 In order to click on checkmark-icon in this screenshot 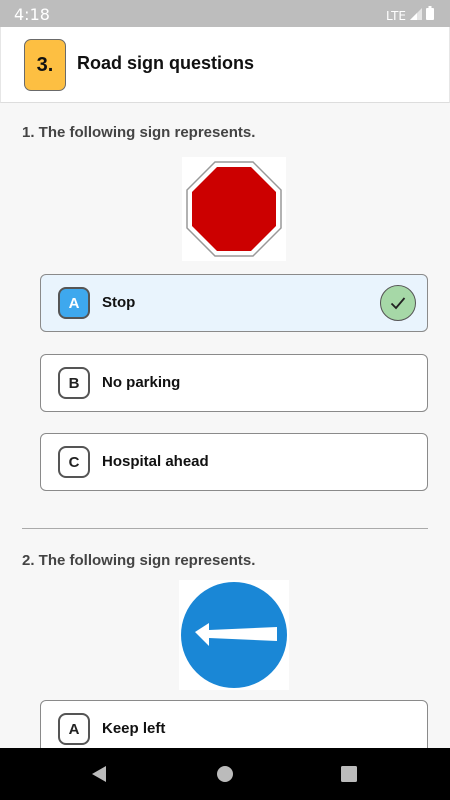, I will do `click(398, 303)`.